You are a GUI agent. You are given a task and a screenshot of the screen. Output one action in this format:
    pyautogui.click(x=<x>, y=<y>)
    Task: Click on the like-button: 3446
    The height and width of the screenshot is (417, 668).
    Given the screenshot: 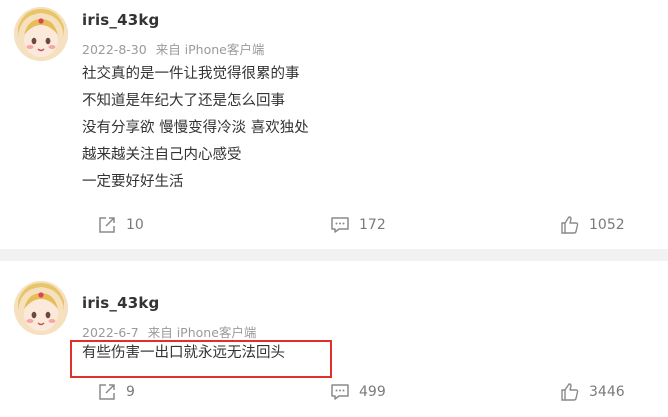 What is the action you would take?
    pyautogui.click(x=592, y=392)
    